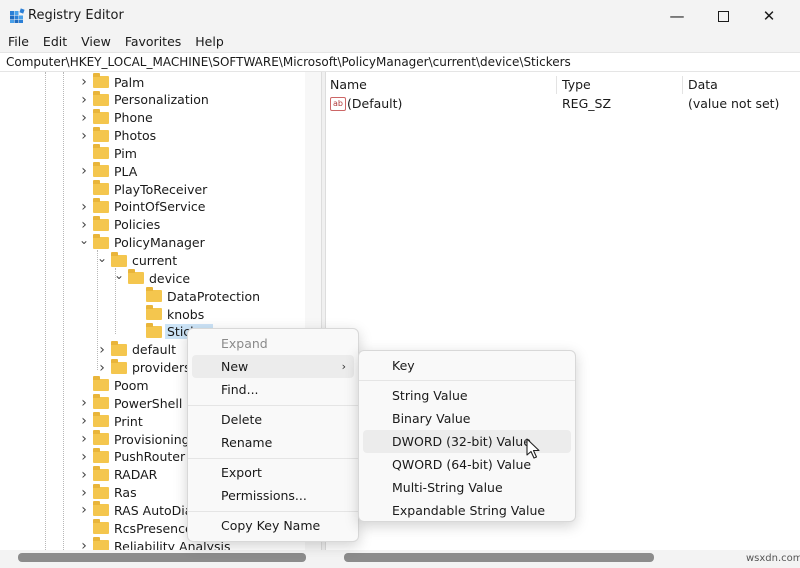 The image size is (800, 568). I want to click on tree-node: Pim, so click(108, 153).